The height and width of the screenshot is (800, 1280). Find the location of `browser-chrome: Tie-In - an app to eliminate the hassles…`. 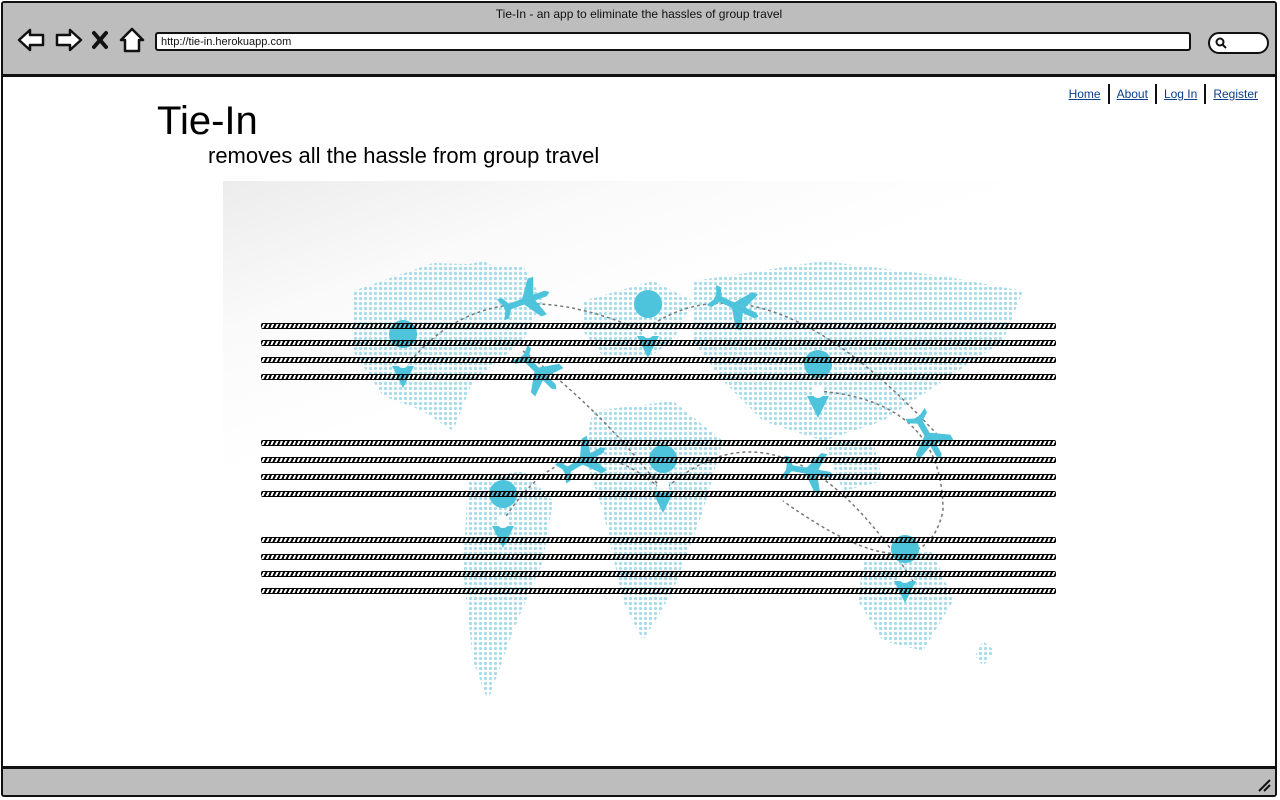

browser-chrome: Tie-In - an app to eliminate the hassles… is located at coordinates (639, 40).